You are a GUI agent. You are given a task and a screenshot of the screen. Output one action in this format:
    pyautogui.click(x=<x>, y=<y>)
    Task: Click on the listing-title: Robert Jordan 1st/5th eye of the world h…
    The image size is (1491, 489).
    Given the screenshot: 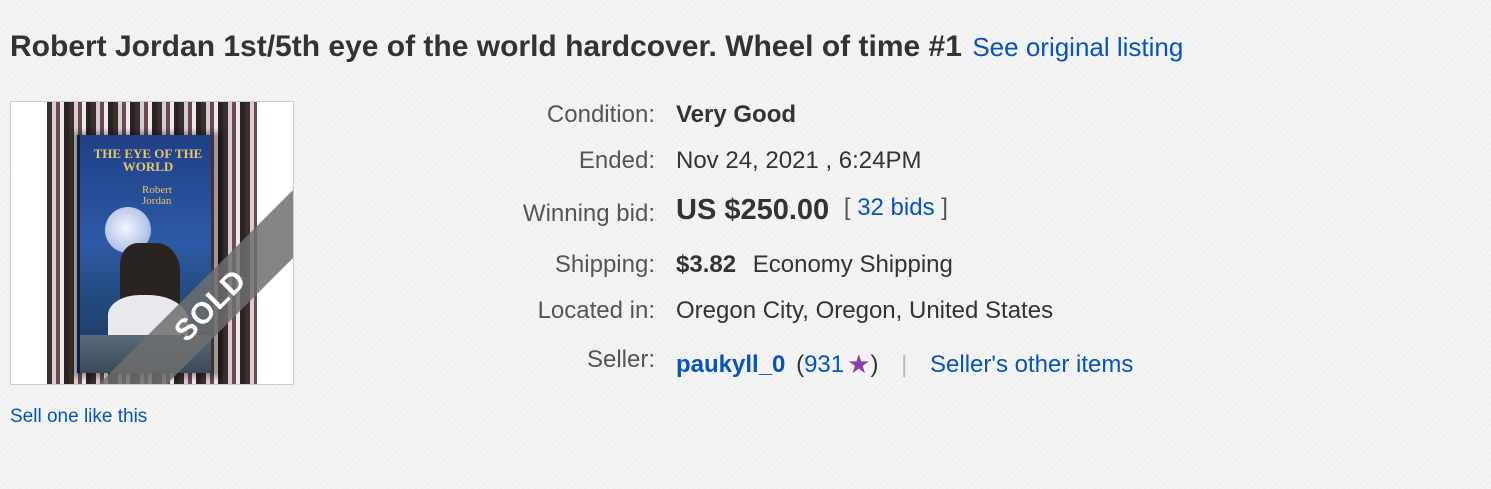 What is the action you would take?
    pyautogui.click(x=486, y=46)
    